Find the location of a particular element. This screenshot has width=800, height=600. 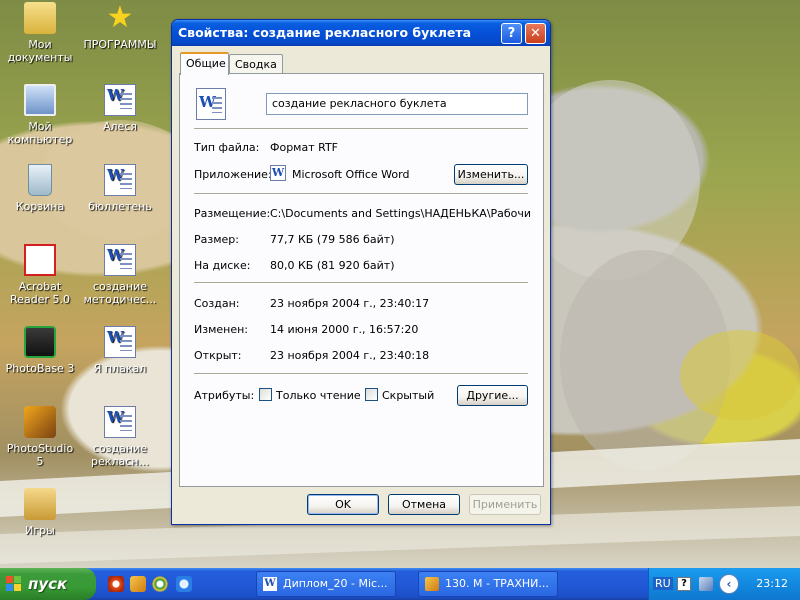

application-label: Приложение: is located at coordinates (233, 174).